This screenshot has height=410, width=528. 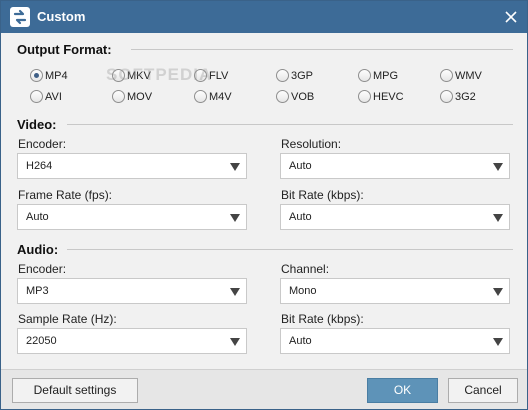 What do you see at coordinates (65, 195) in the screenshot?
I see `frame-rate-label: Frame Rate (fps):` at bounding box center [65, 195].